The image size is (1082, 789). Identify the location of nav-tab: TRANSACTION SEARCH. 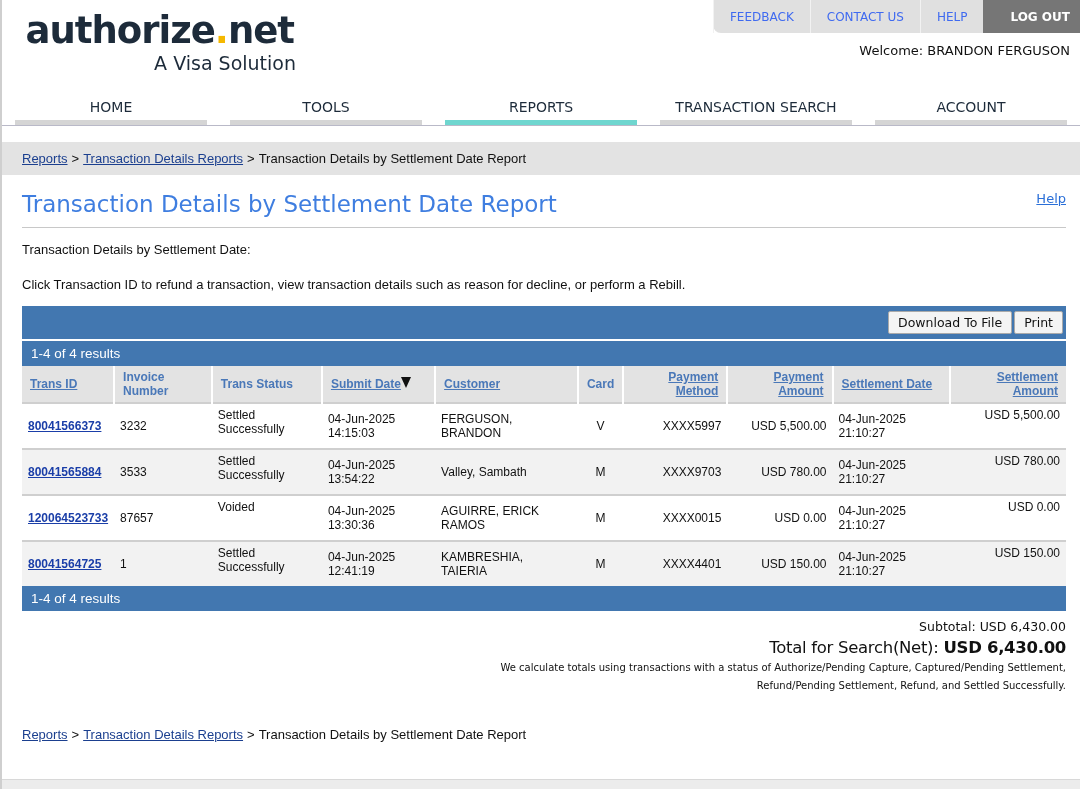
(756, 110).